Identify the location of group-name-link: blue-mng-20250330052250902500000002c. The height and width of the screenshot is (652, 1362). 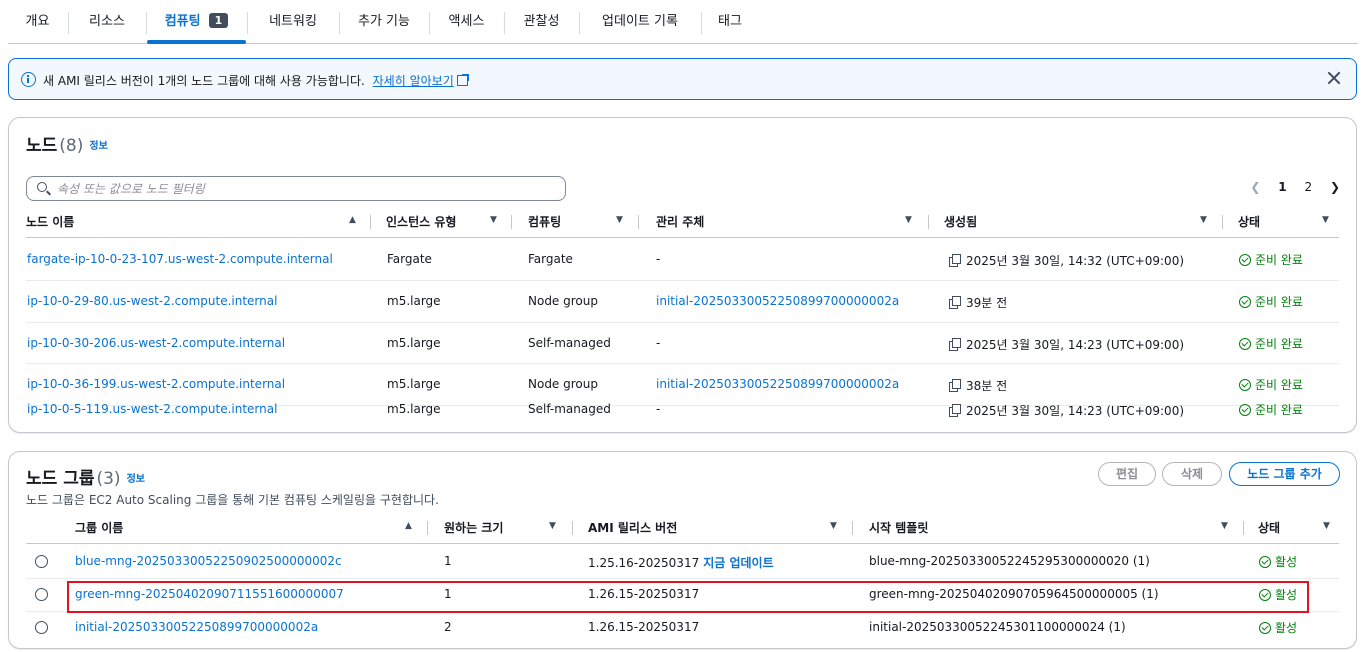
(208, 561).